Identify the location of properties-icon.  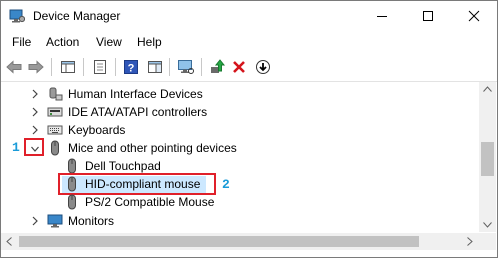
(100, 67).